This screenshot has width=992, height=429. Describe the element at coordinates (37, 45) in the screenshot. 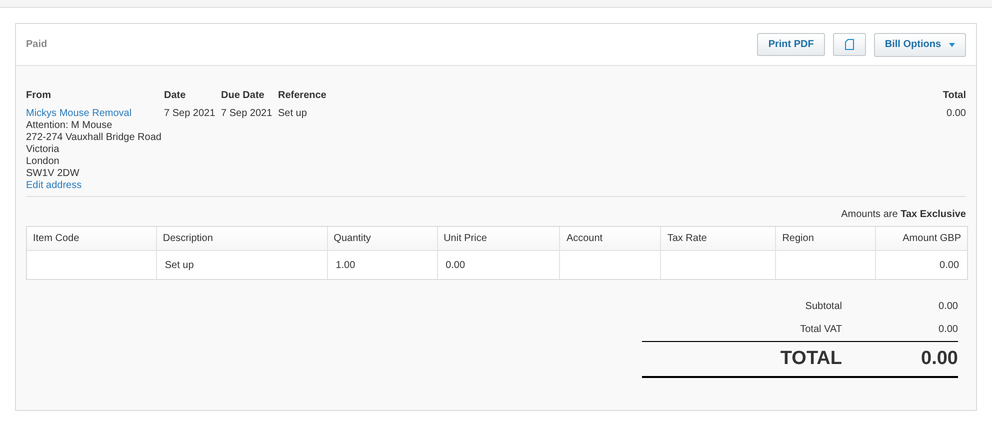

I see `status-label: Paid` at that location.